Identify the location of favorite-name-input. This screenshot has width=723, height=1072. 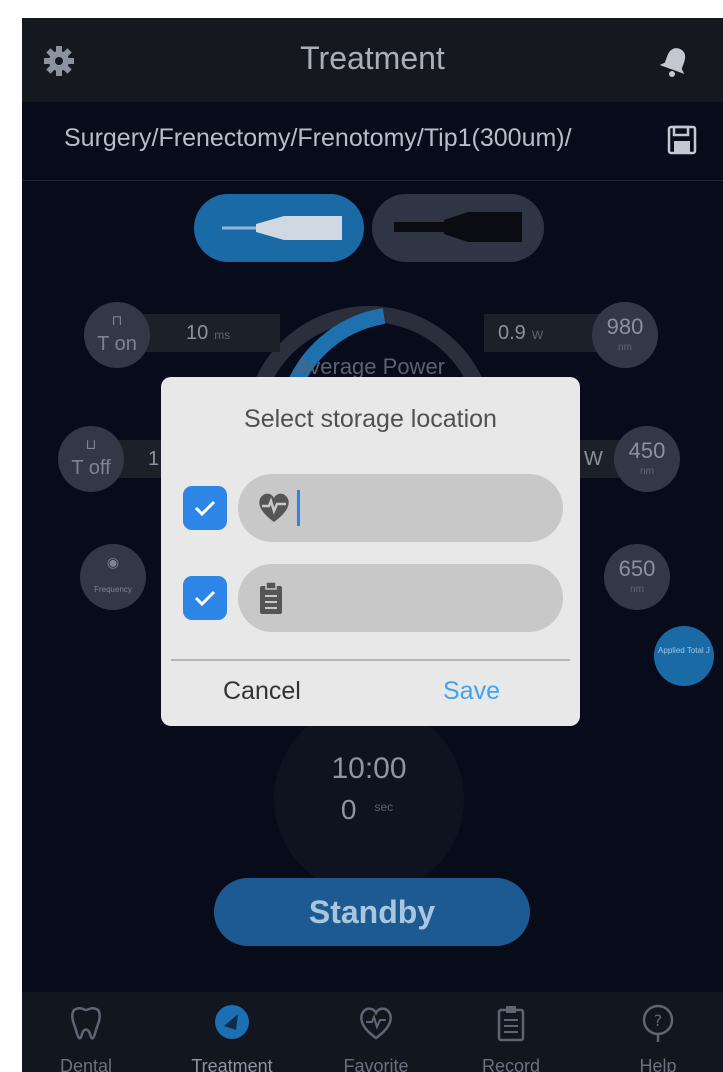
(400, 508).